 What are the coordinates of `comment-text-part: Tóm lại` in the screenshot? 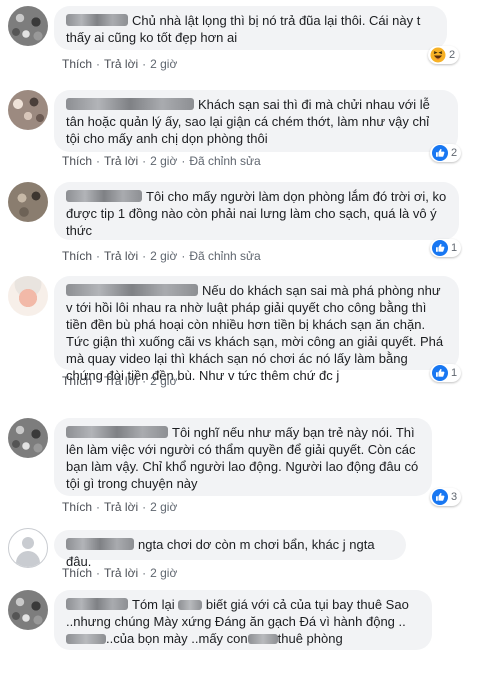 It's located at (153, 604).